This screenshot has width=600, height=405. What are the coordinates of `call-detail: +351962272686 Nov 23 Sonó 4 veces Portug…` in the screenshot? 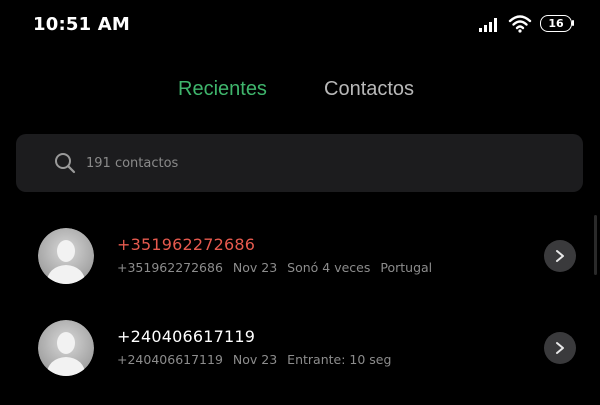 It's located at (277, 267).